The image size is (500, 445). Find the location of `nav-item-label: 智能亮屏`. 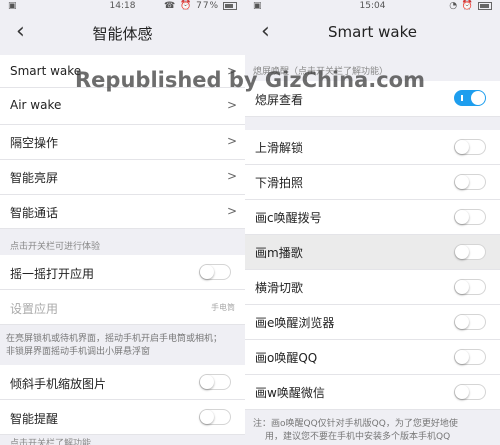

nav-item-label: 智能亮屏 is located at coordinates (34, 178).